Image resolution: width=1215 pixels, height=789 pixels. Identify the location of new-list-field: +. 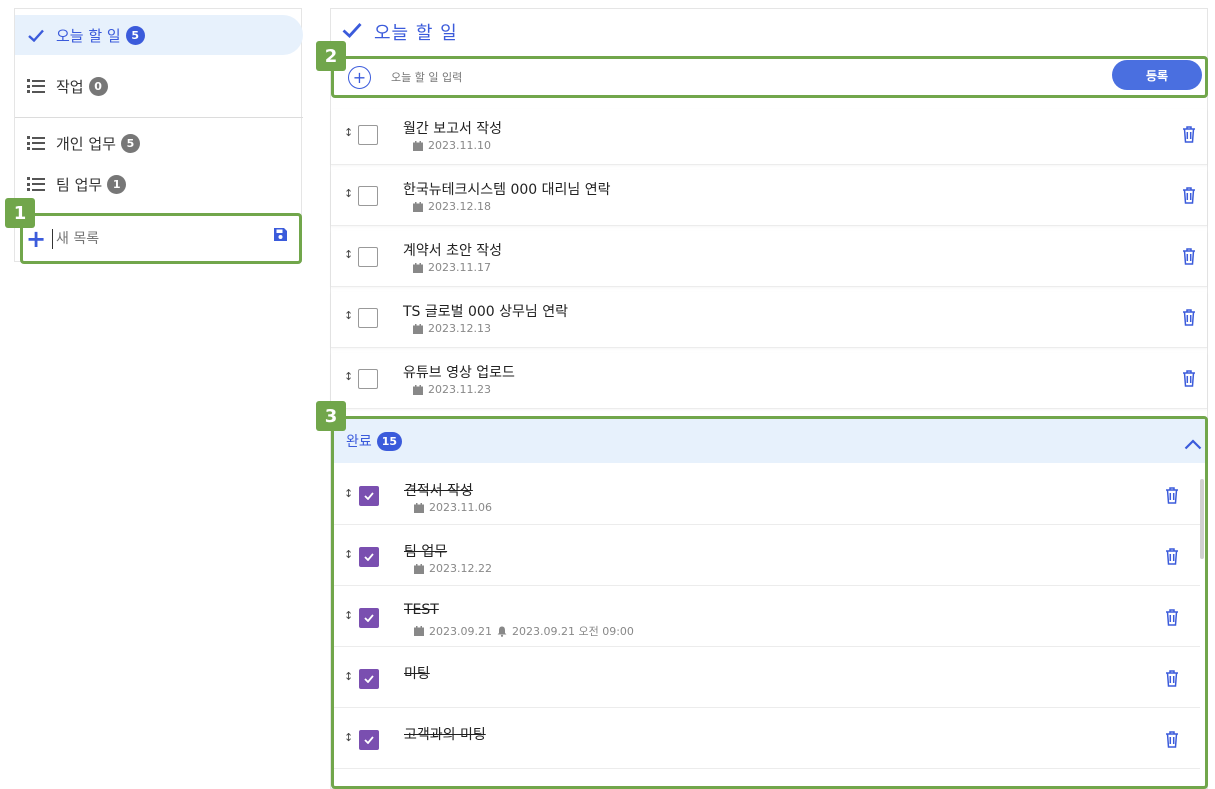
(161, 238).